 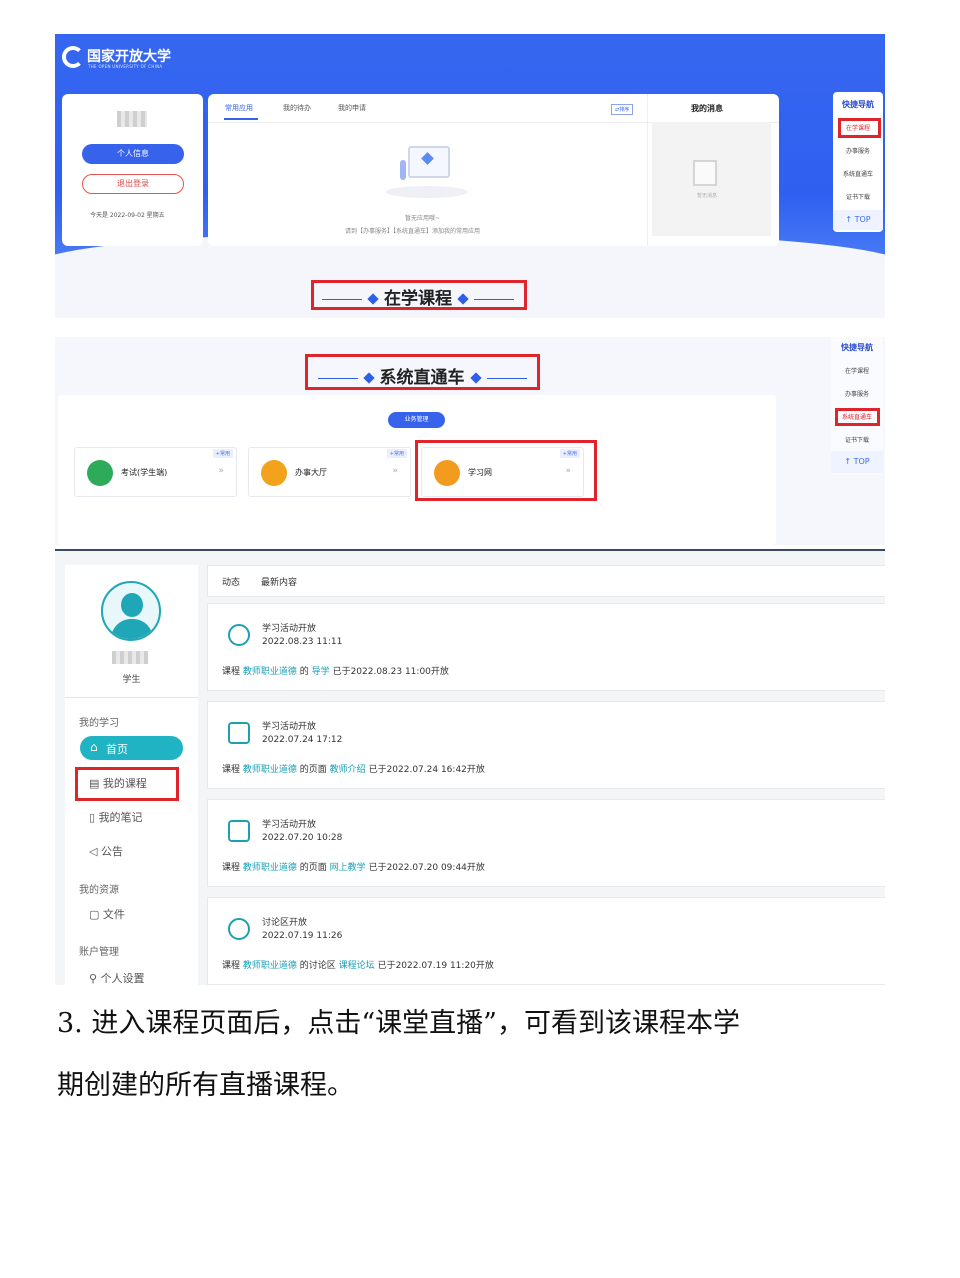 What do you see at coordinates (274, 473) in the screenshot?
I see `service-hall-icon` at bounding box center [274, 473].